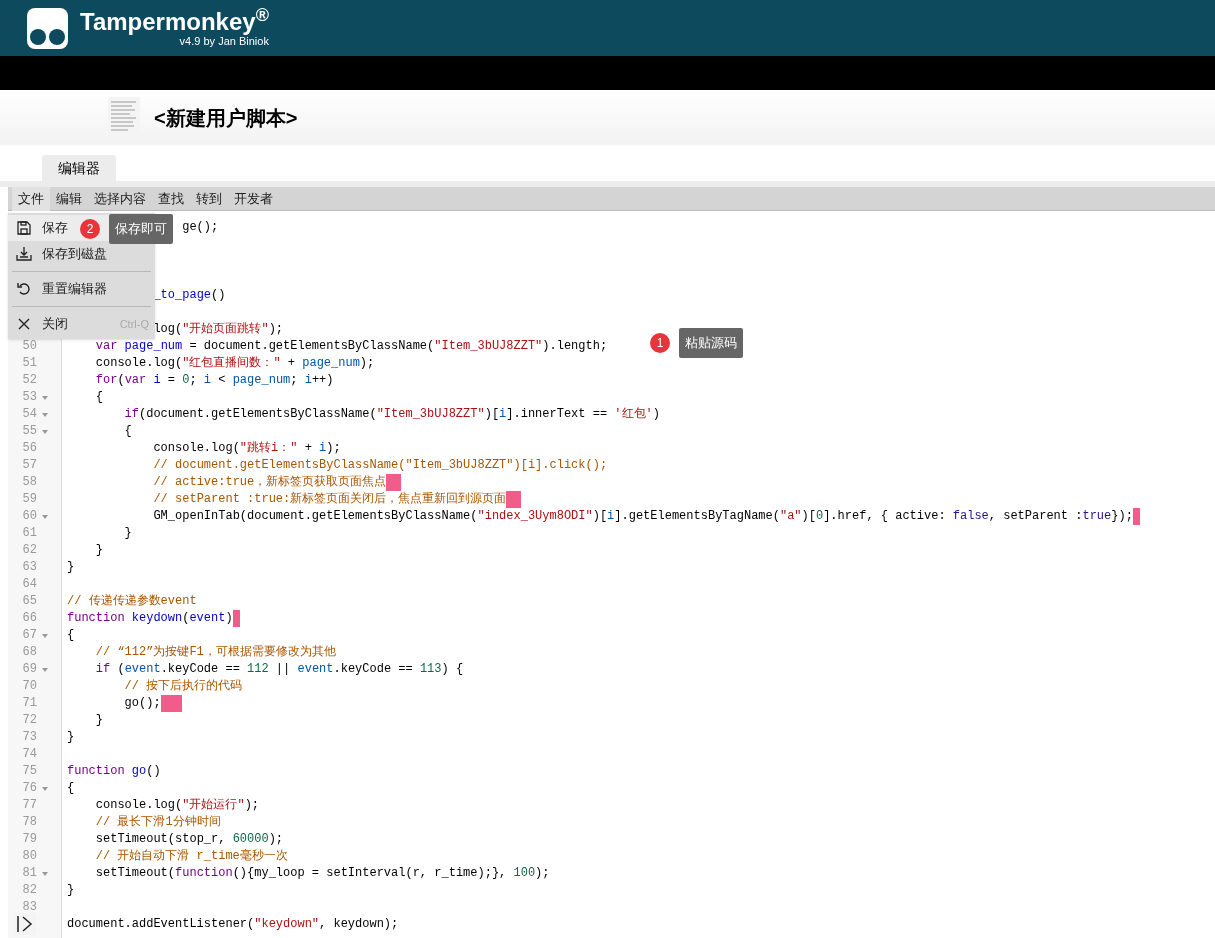 Image resolution: width=1215 pixels, height=938 pixels. What do you see at coordinates (120, 198) in the screenshot?
I see `menu-item: 选择内容` at bounding box center [120, 198].